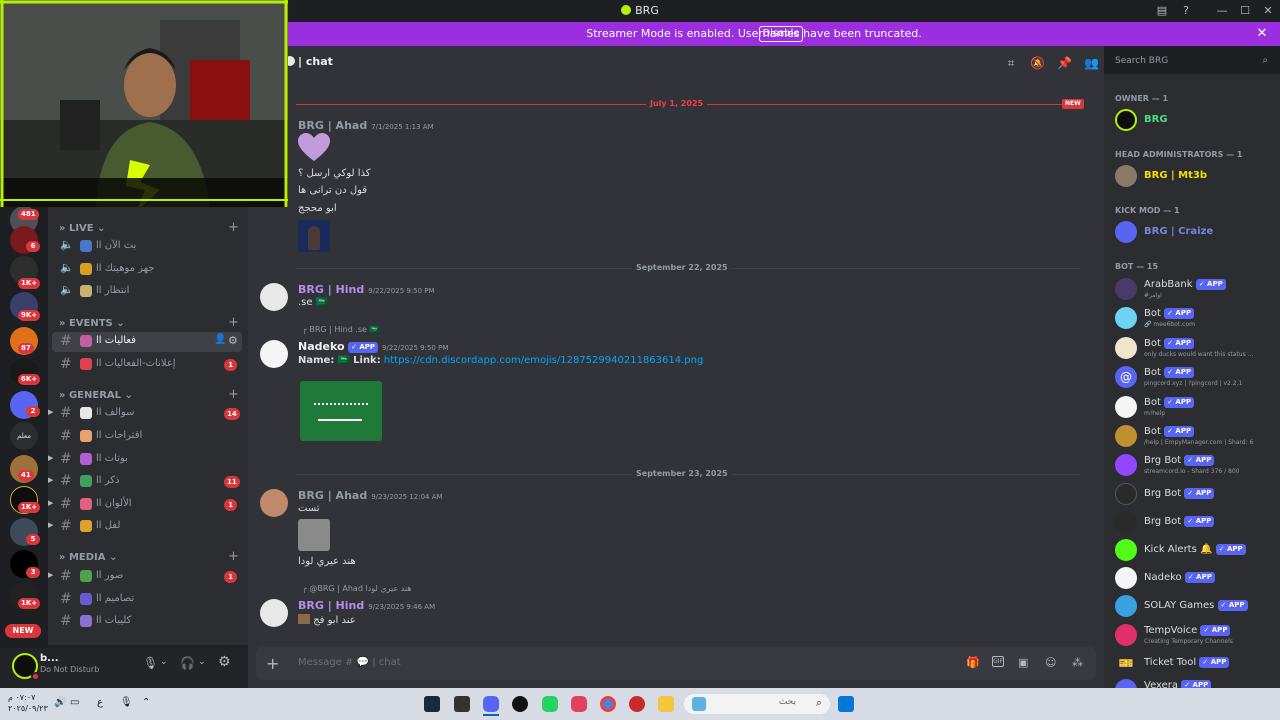 This screenshot has height=720, width=1280. What do you see at coordinates (74, 702) in the screenshot?
I see `network-icon: ▭` at bounding box center [74, 702].